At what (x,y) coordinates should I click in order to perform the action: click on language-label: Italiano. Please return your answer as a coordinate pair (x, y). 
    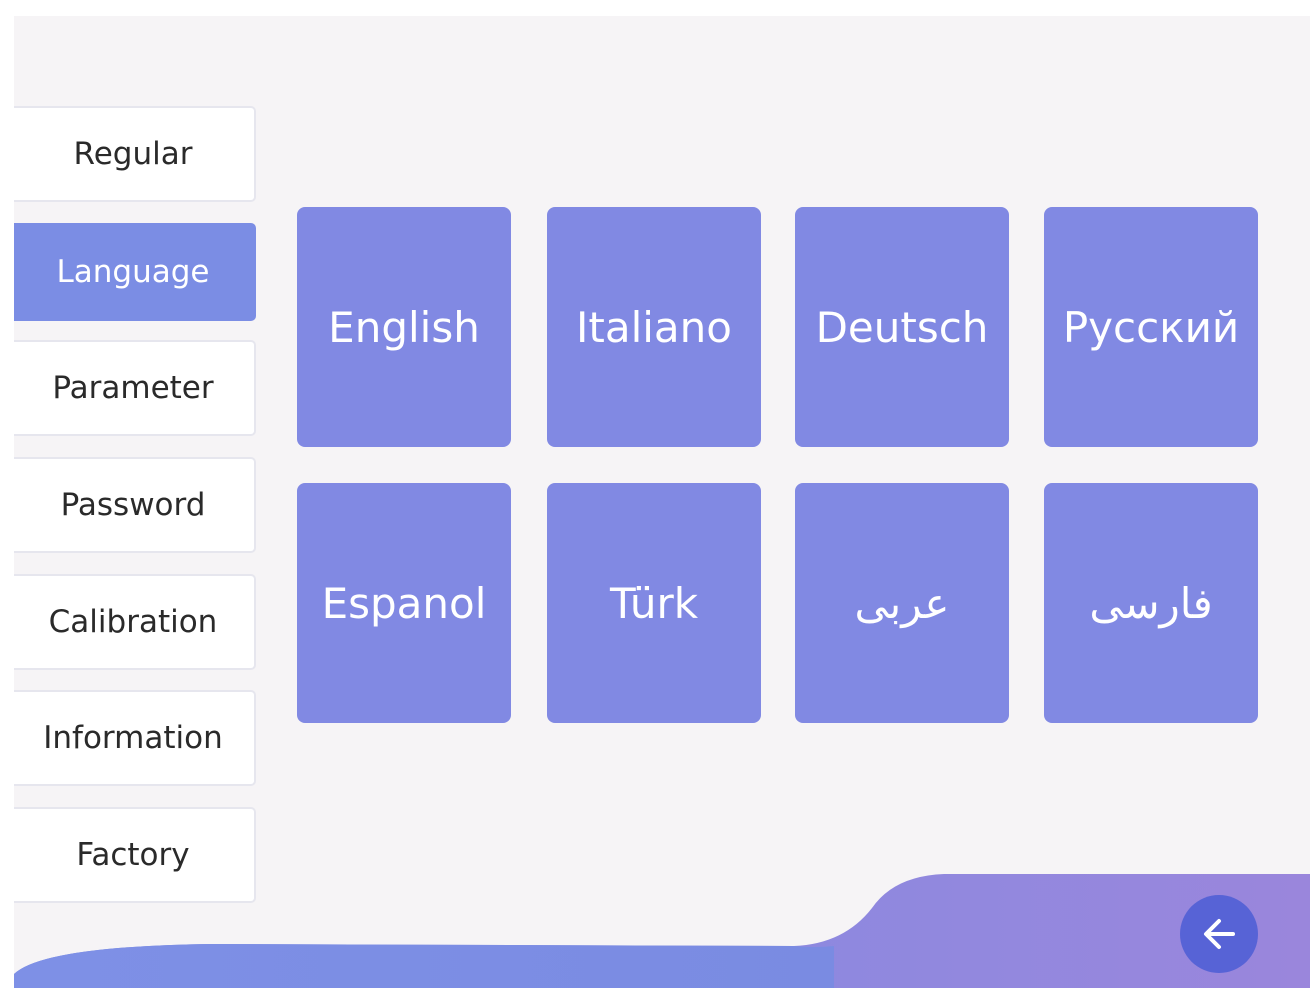
    Looking at the image, I should click on (654, 327).